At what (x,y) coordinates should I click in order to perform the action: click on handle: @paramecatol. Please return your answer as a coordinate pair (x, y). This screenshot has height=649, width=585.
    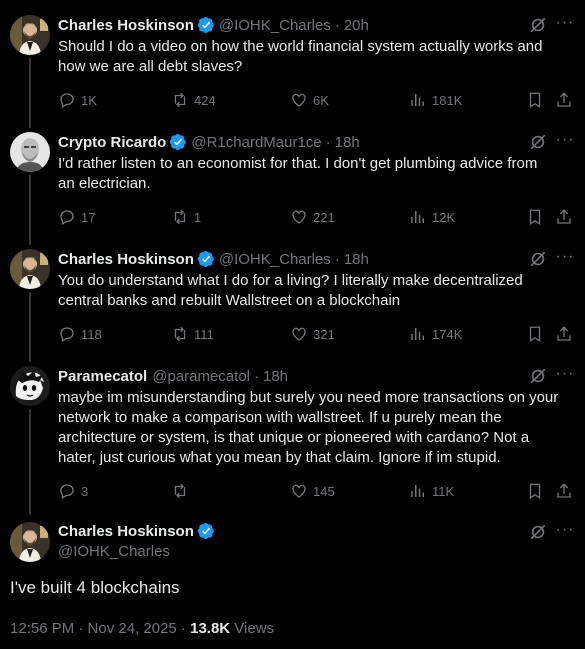
    Looking at the image, I should click on (201, 376).